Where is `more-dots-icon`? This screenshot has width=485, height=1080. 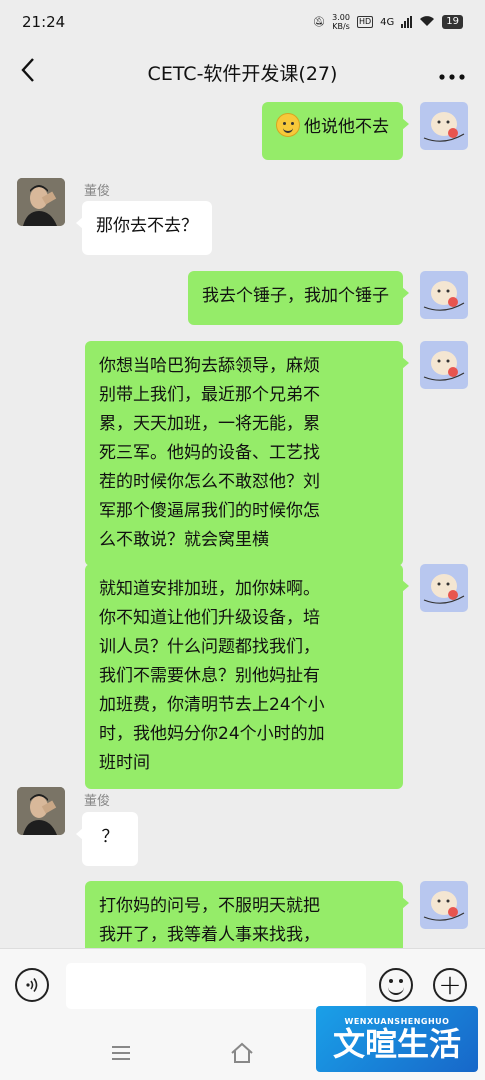
more-dots-icon is located at coordinates (452, 72).